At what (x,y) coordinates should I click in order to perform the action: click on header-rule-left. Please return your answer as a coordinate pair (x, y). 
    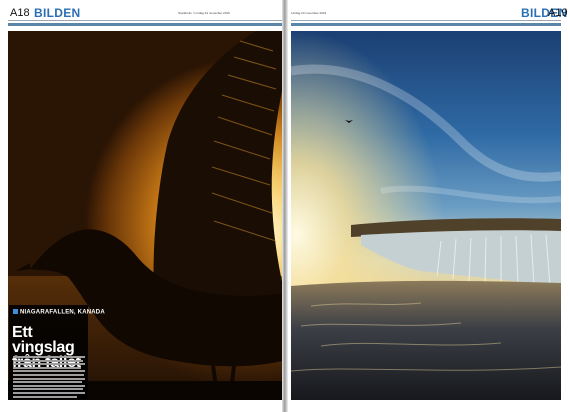
    Looking at the image, I should click on (145, 20).